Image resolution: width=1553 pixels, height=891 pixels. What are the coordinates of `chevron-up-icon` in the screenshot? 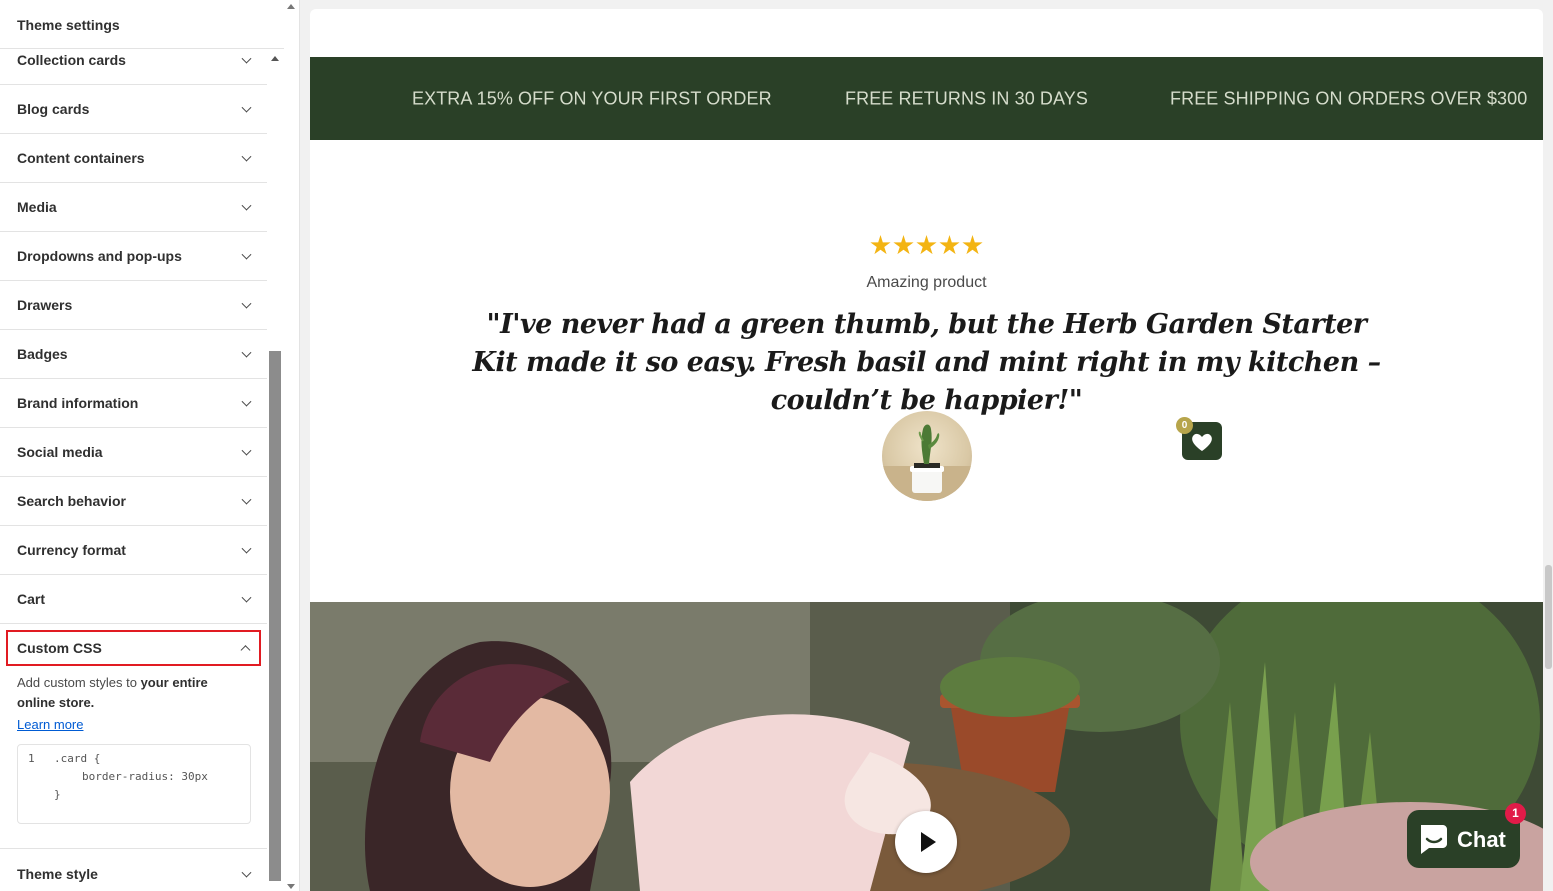 It's located at (245, 650).